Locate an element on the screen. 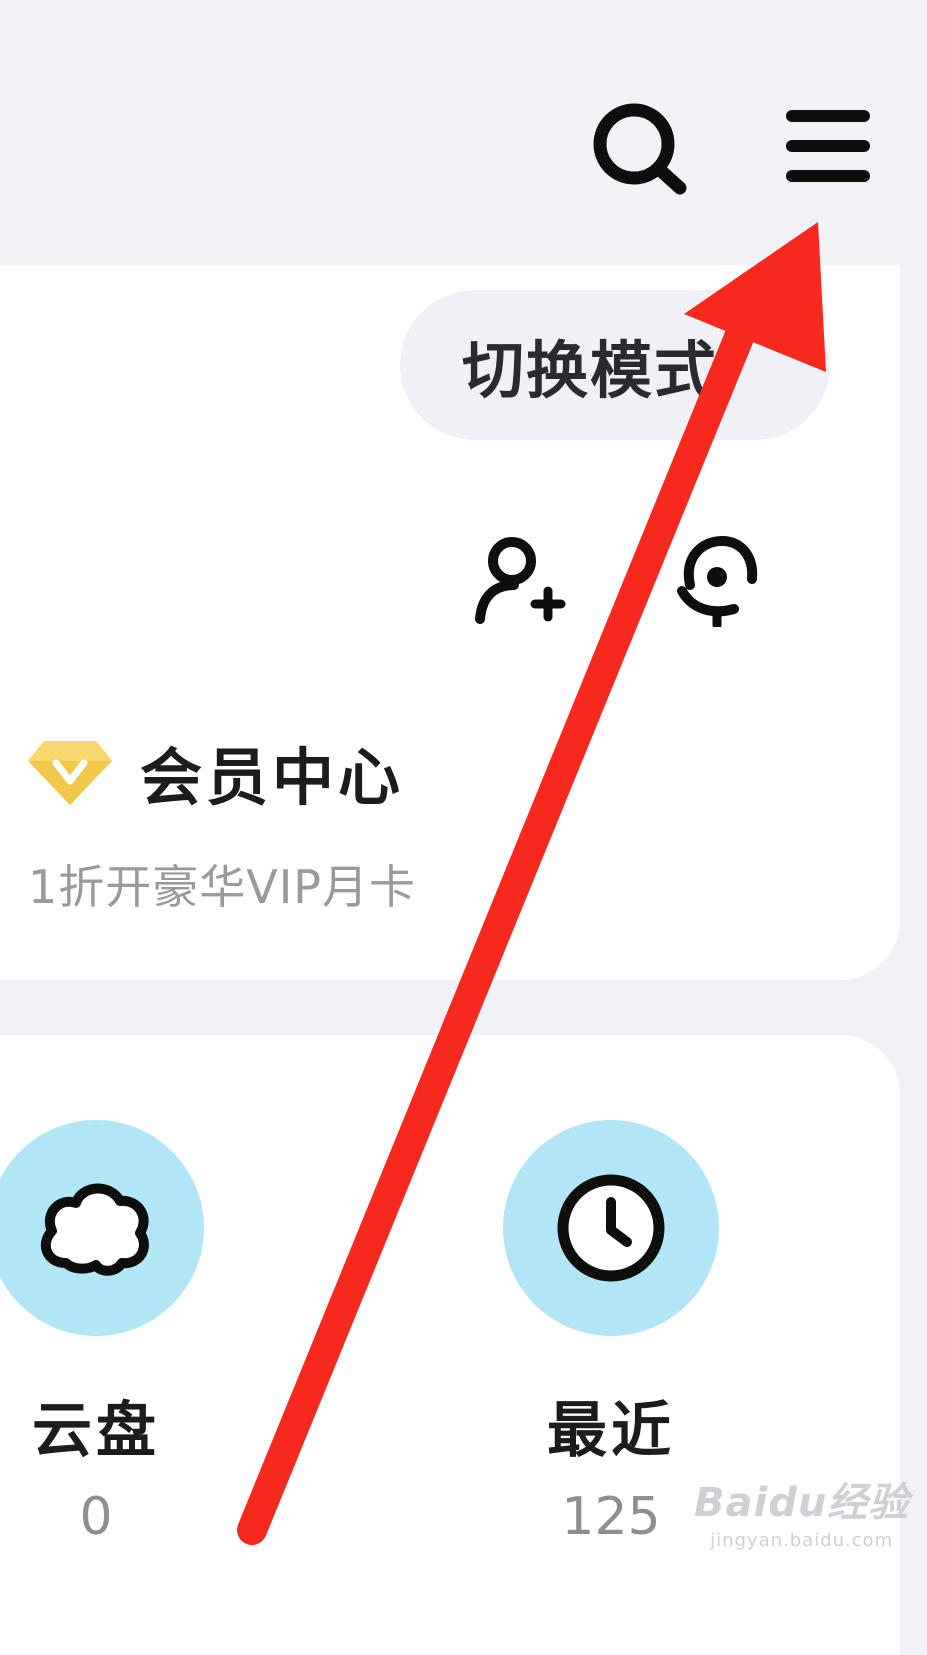 Image resolution: width=927 pixels, height=1655 pixels. shortcut-label: 云盘 is located at coordinates (96, 1431).